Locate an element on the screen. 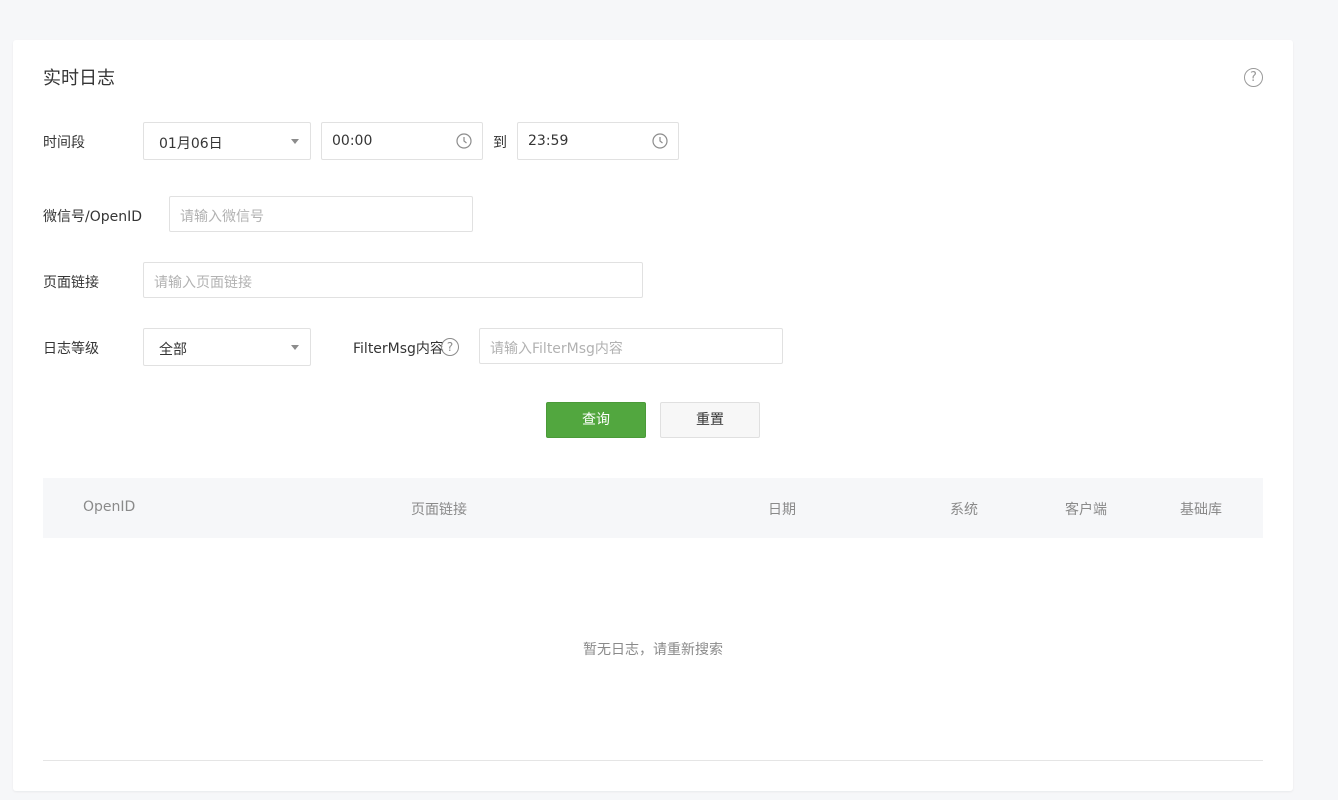 Image resolution: width=1338 pixels, height=800 pixels. date-select-value: 01月06日 is located at coordinates (191, 144).